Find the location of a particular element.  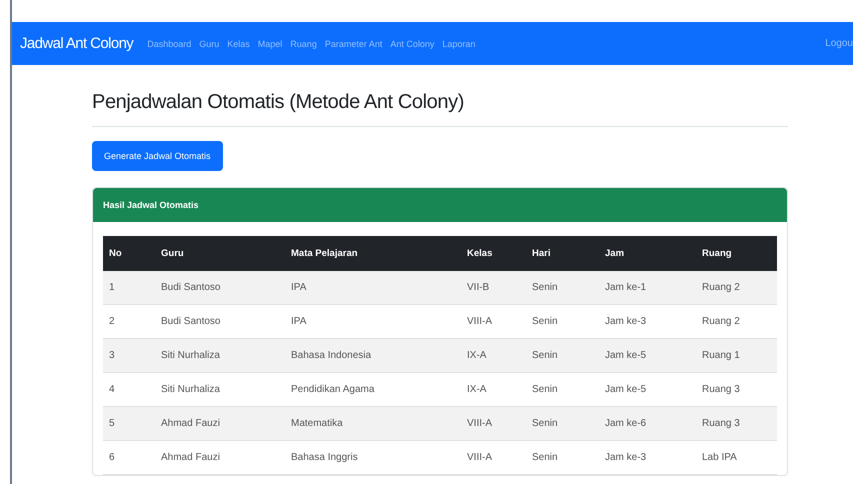

table-cell: 3 is located at coordinates (129, 355).